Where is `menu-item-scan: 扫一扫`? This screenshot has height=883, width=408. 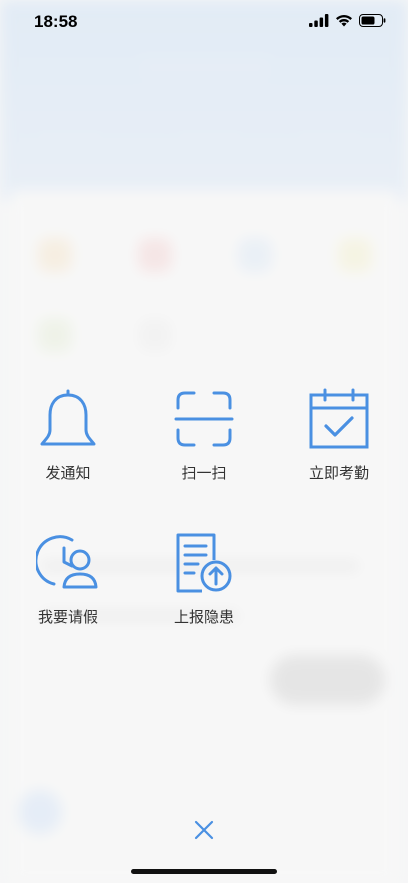
menu-item-scan: 扫一扫 is located at coordinates (204, 434).